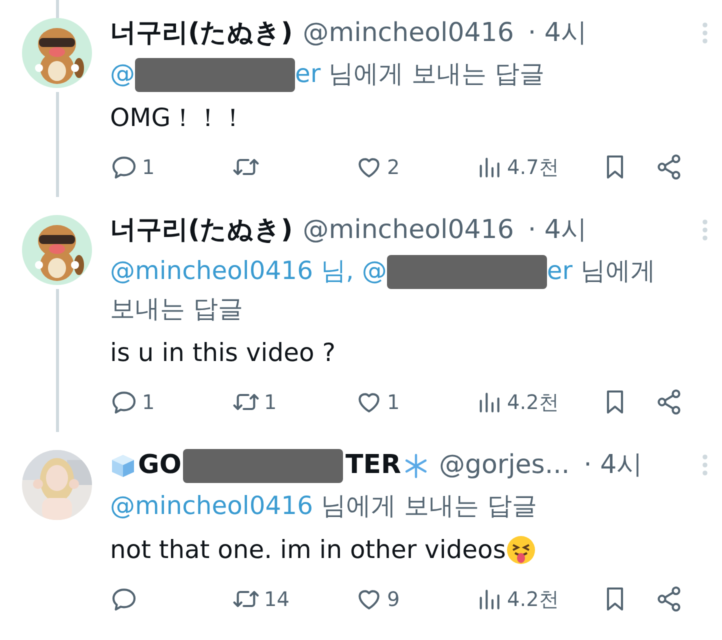 The width and height of the screenshot is (722, 640). Describe the element at coordinates (618, 270) in the screenshot. I see `reply-to-text: 님에게` at that location.